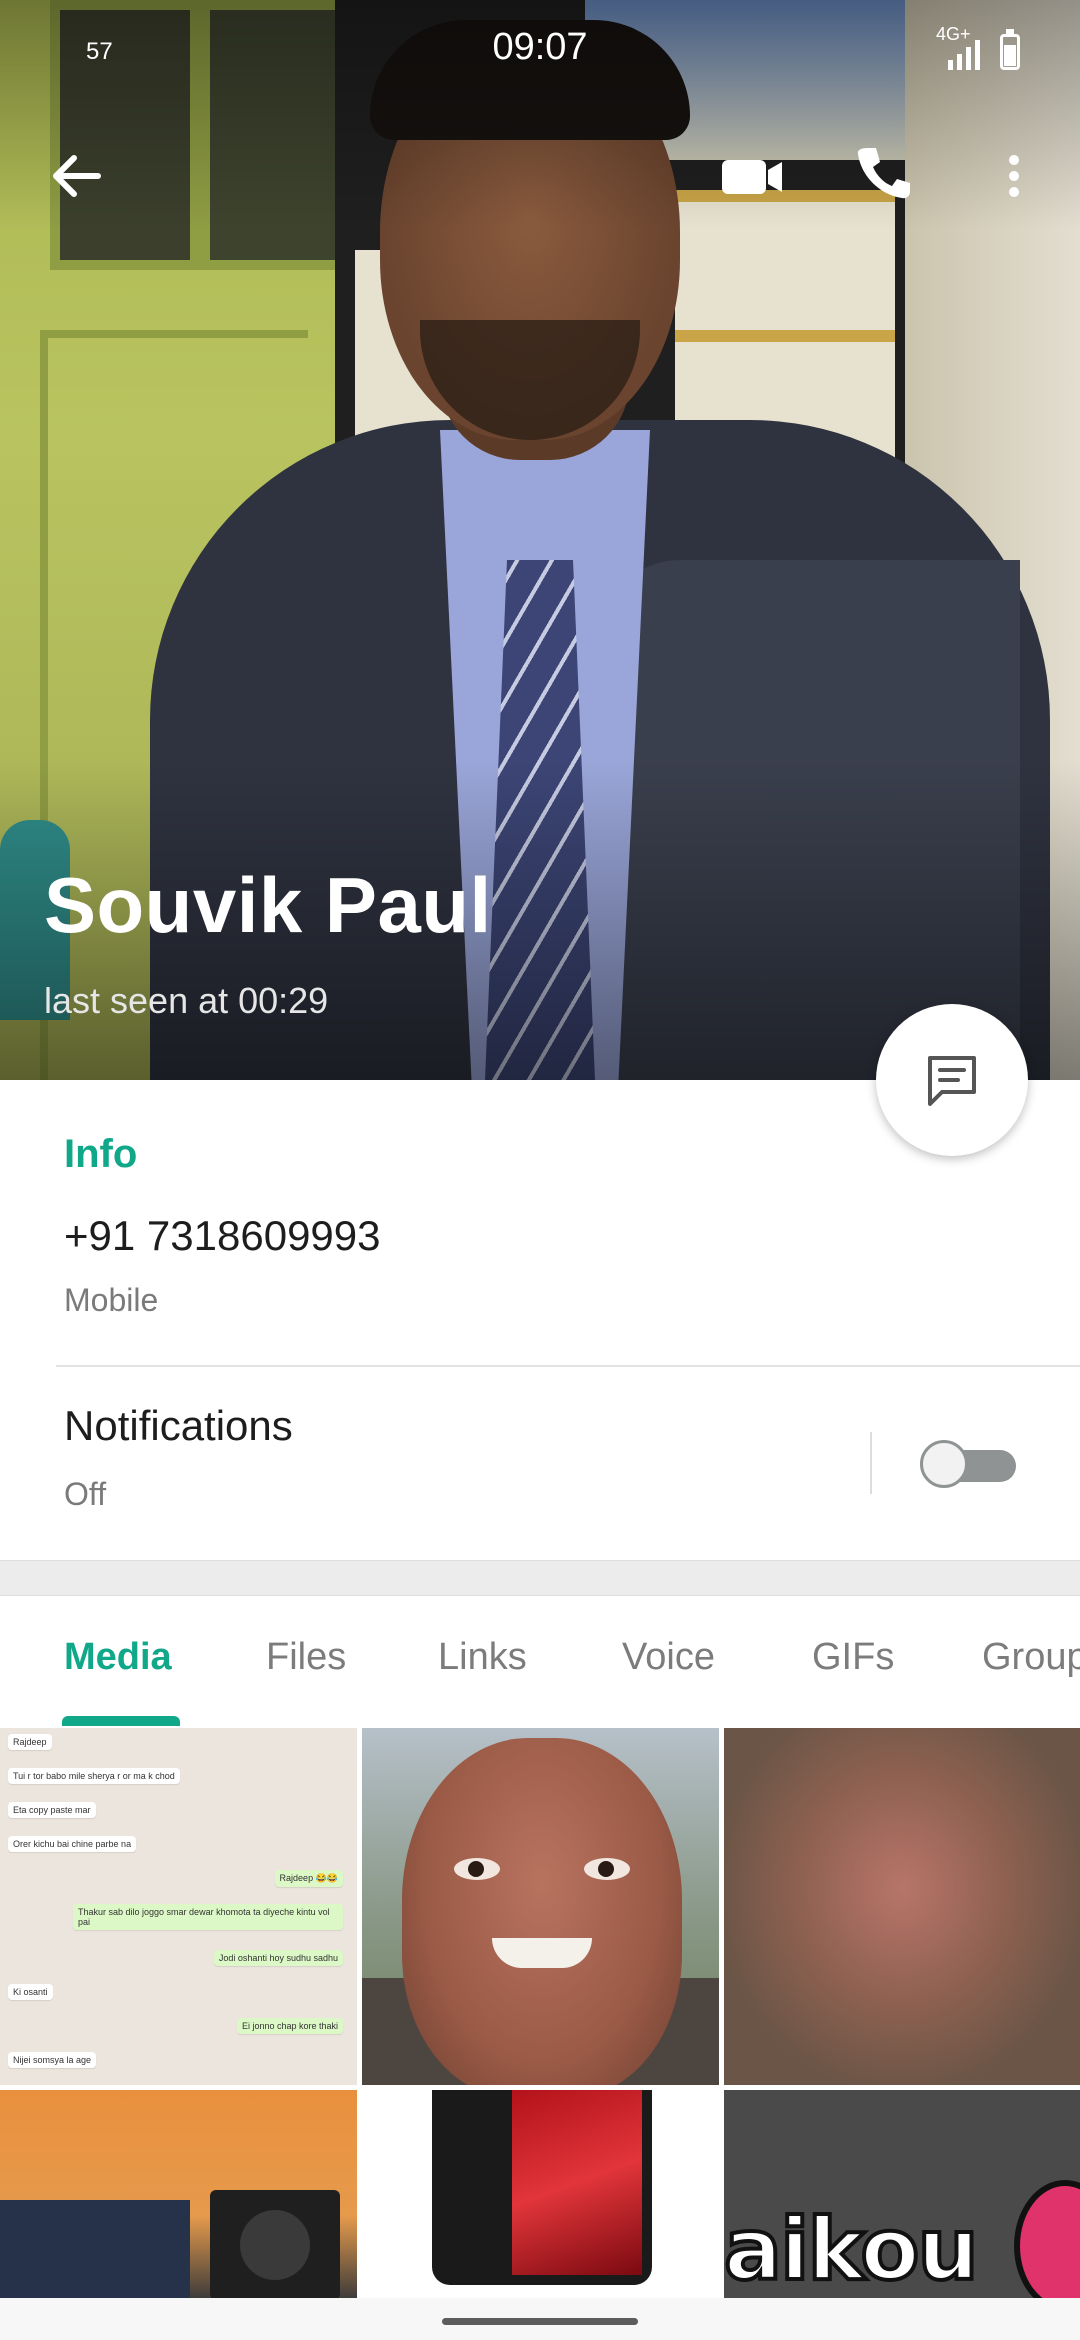 Image resolution: width=1080 pixels, height=2340 pixels. I want to click on notifications-label: Notifications, so click(178, 1425).